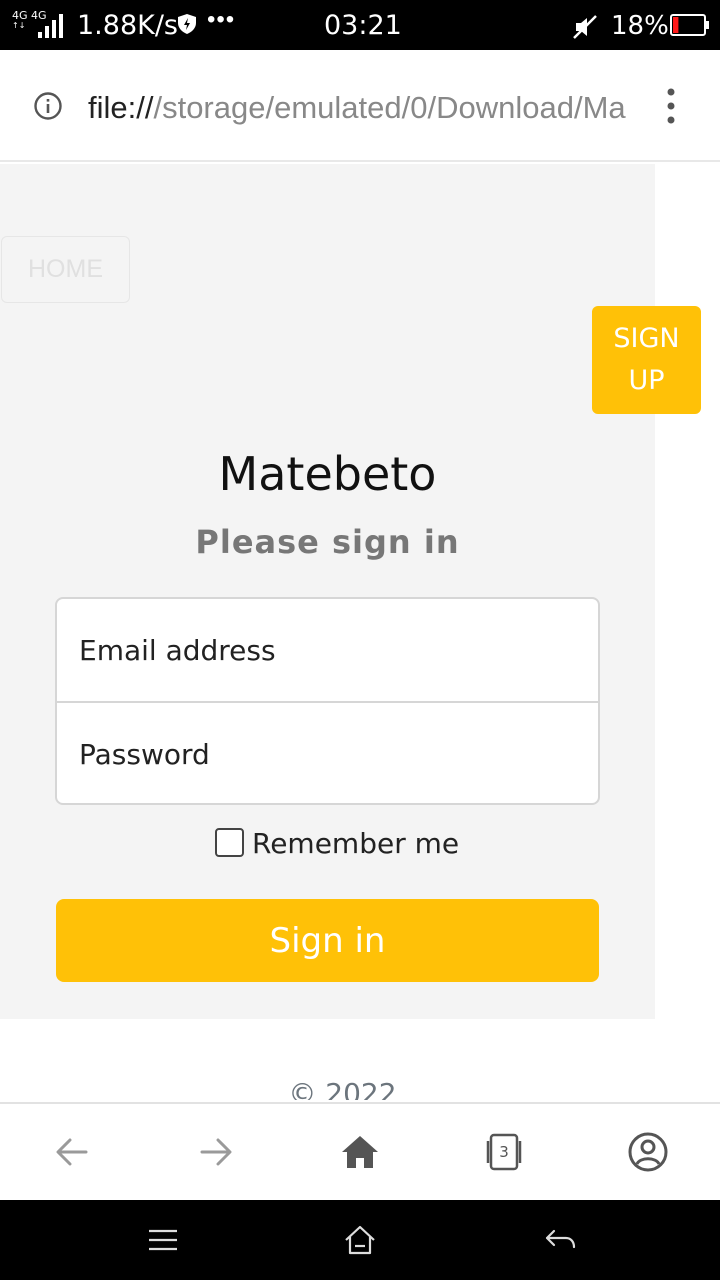 The width and height of the screenshot is (720, 1280). Describe the element at coordinates (363, 25) in the screenshot. I see `clock: 03:21` at that location.